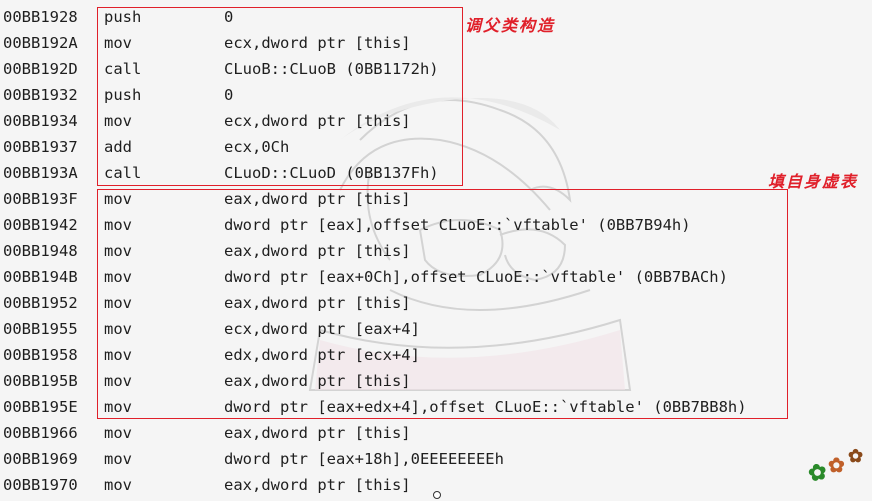 This screenshot has height=501, width=872. What do you see at coordinates (40, 459) in the screenshot?
I see `instruction-address: 00BB1969` at bounding box center [40, 459].